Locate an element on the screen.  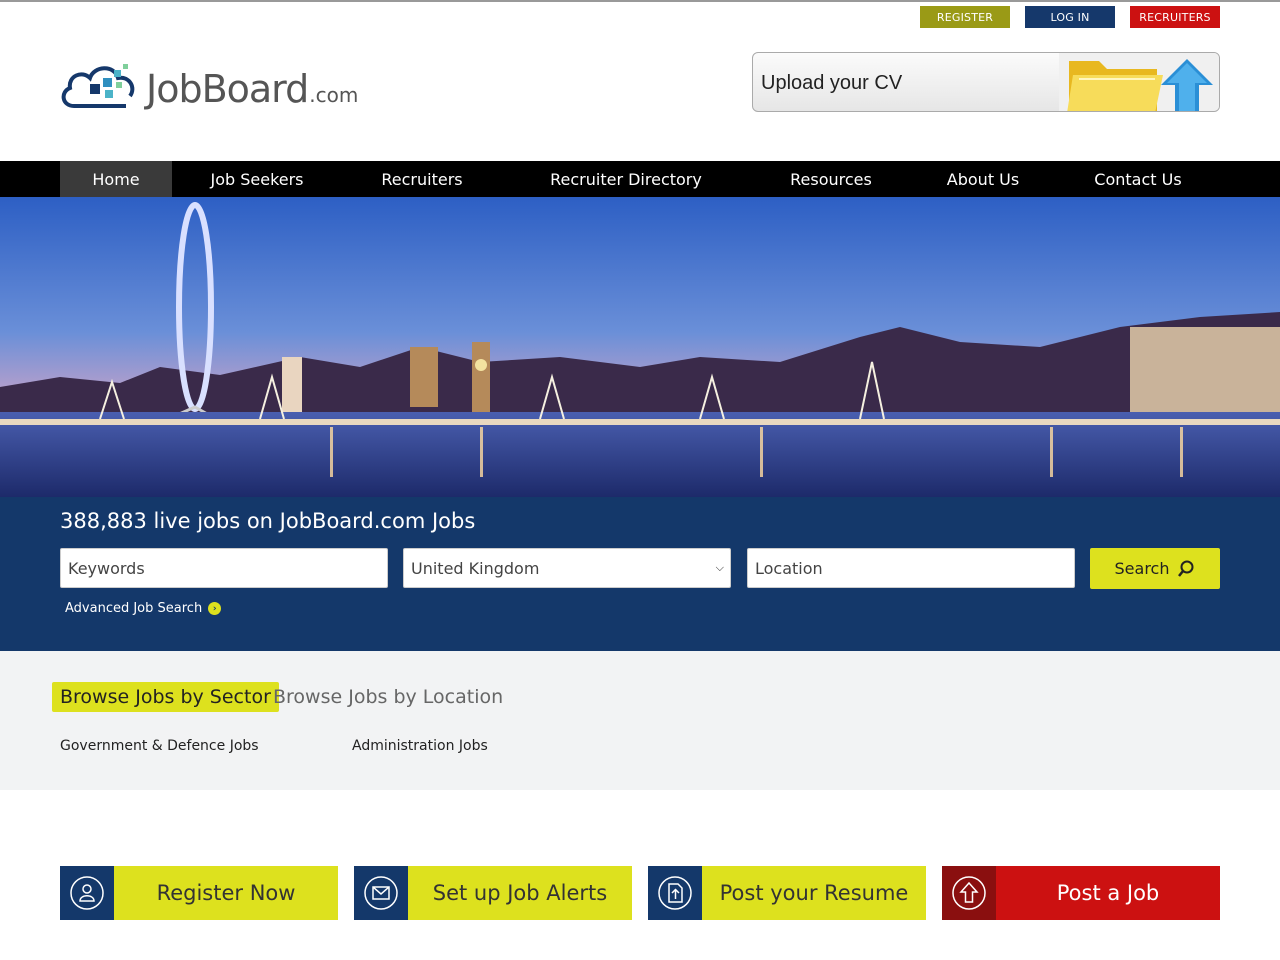
job-alerts-button: Set up Job Alerts is located at coordinates (493, 893).